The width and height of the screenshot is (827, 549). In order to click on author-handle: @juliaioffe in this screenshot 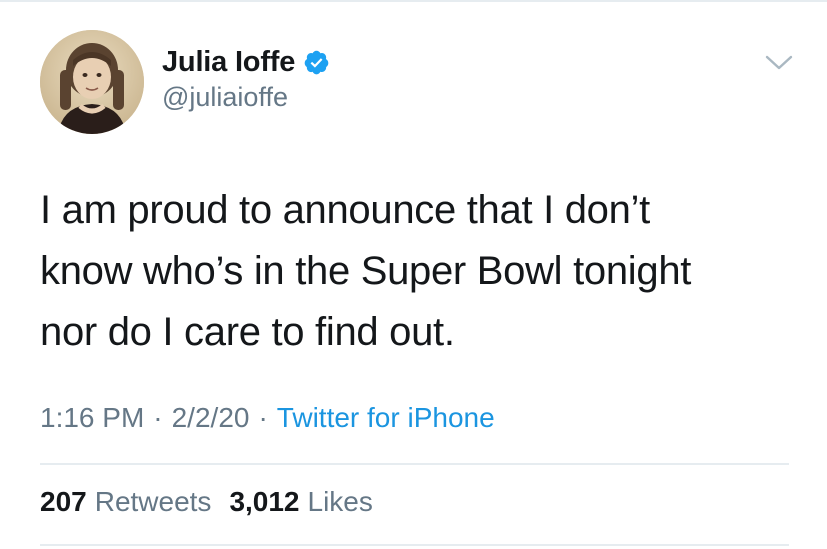, I will do `click(225, 97)`.